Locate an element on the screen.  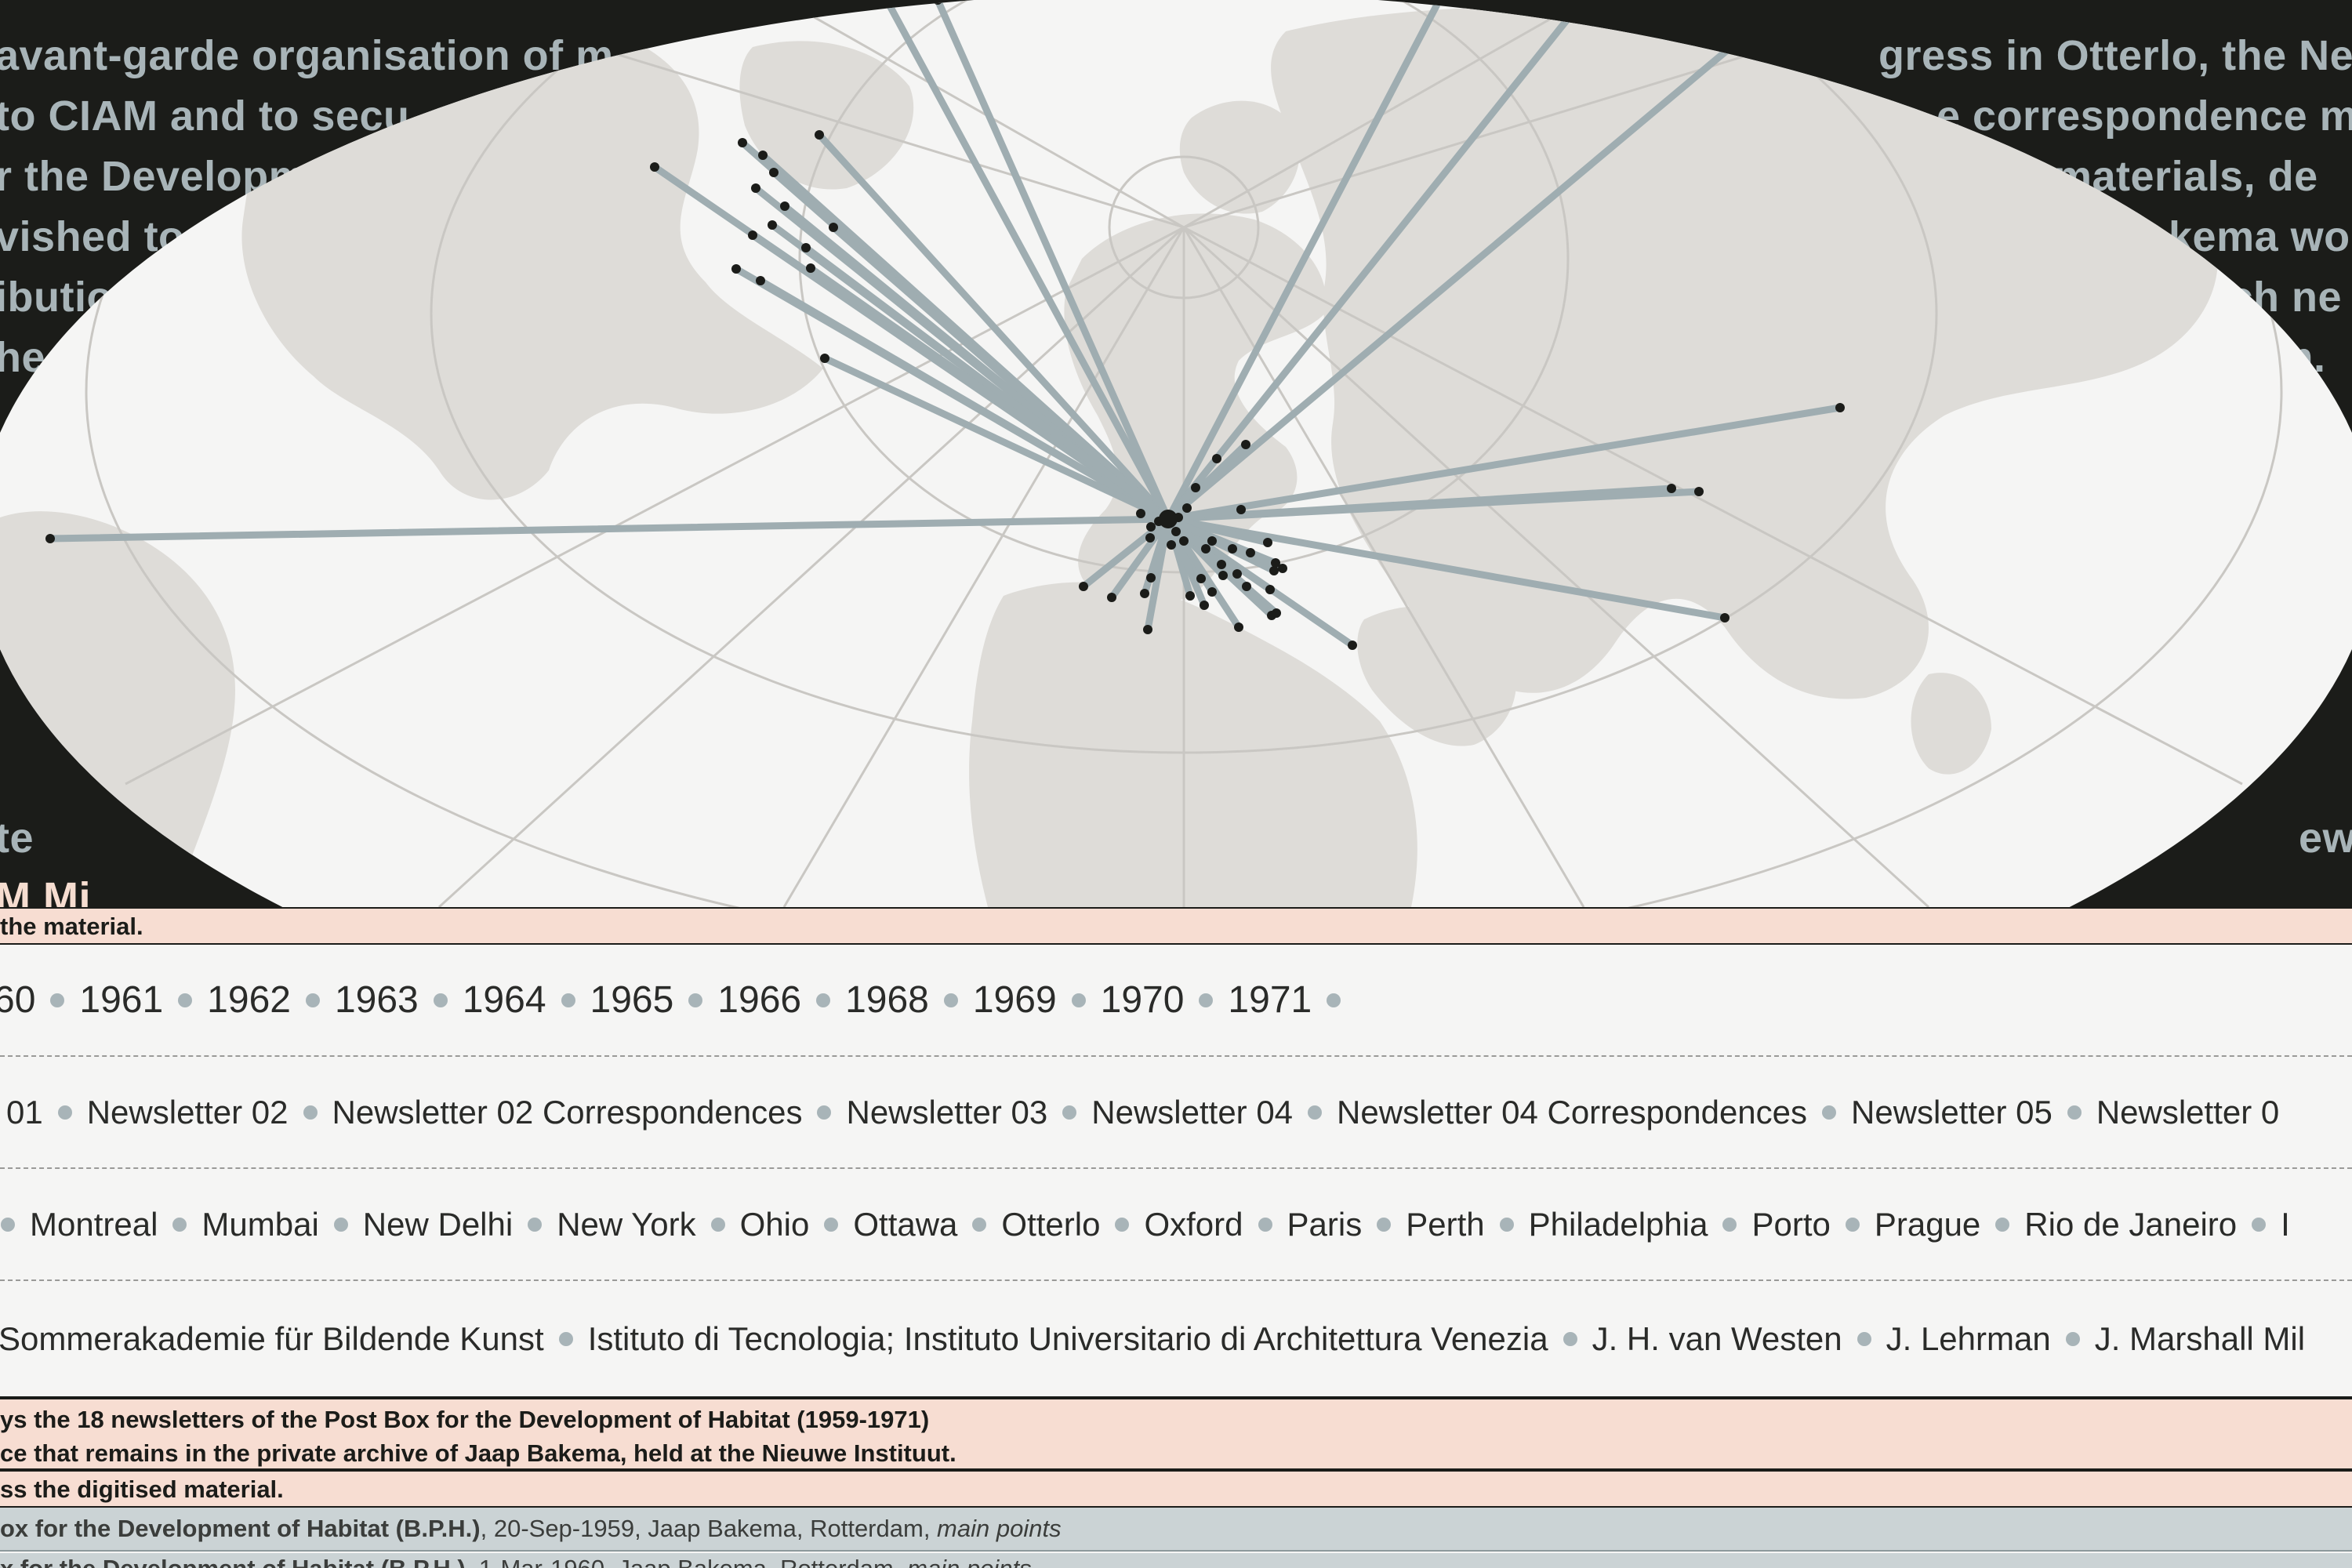
year-item: 1966 is located at coordinates (737, 1000).